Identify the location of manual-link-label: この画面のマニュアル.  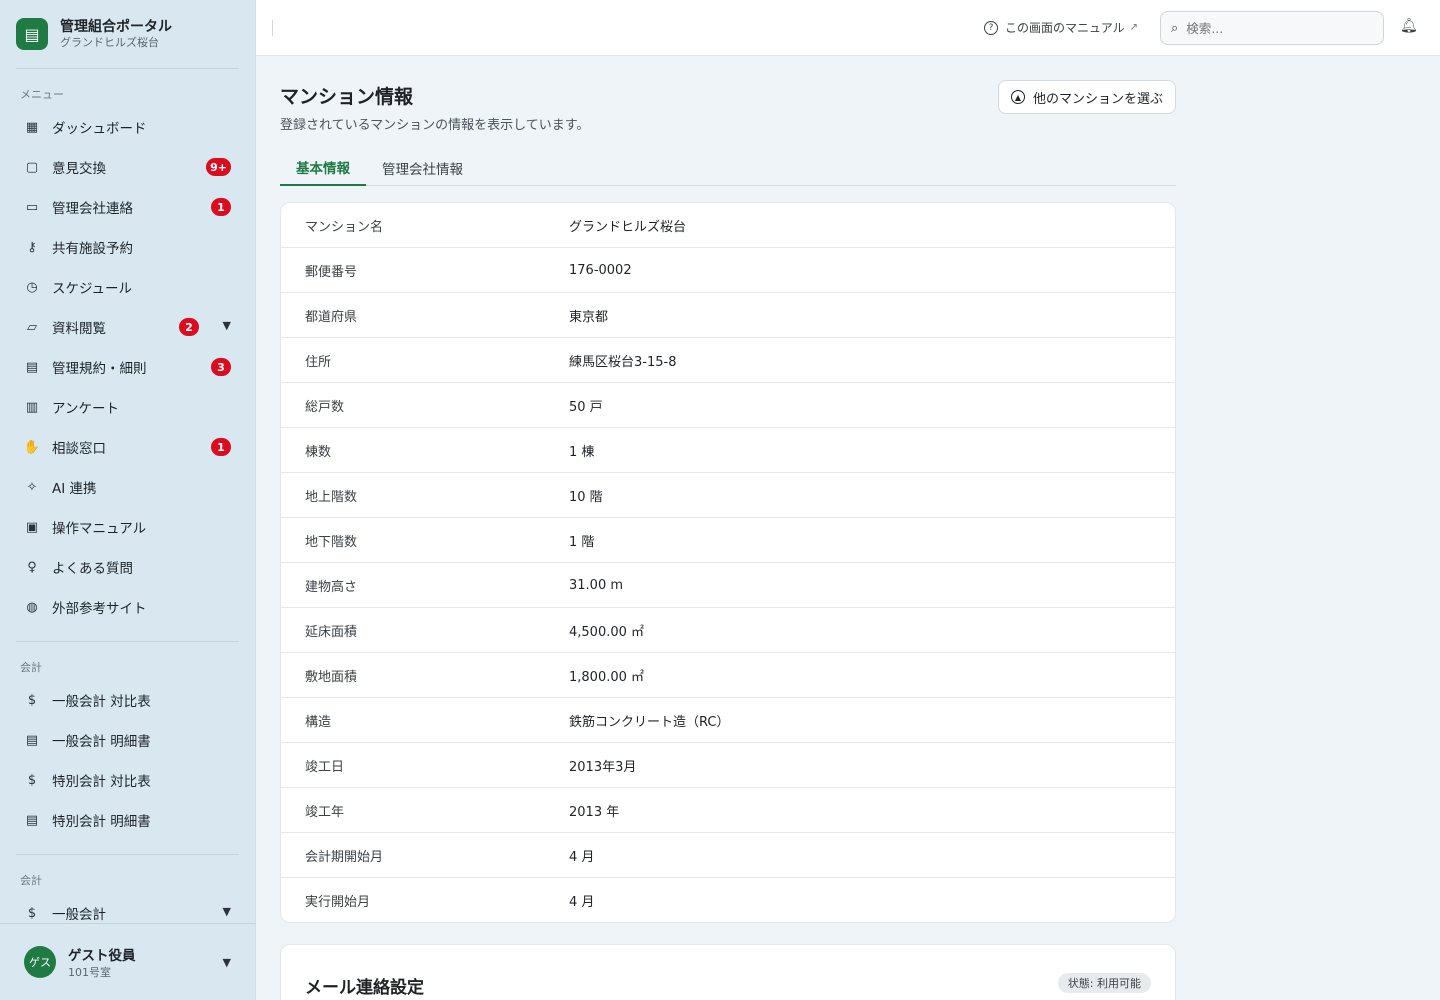
(1065, 28).